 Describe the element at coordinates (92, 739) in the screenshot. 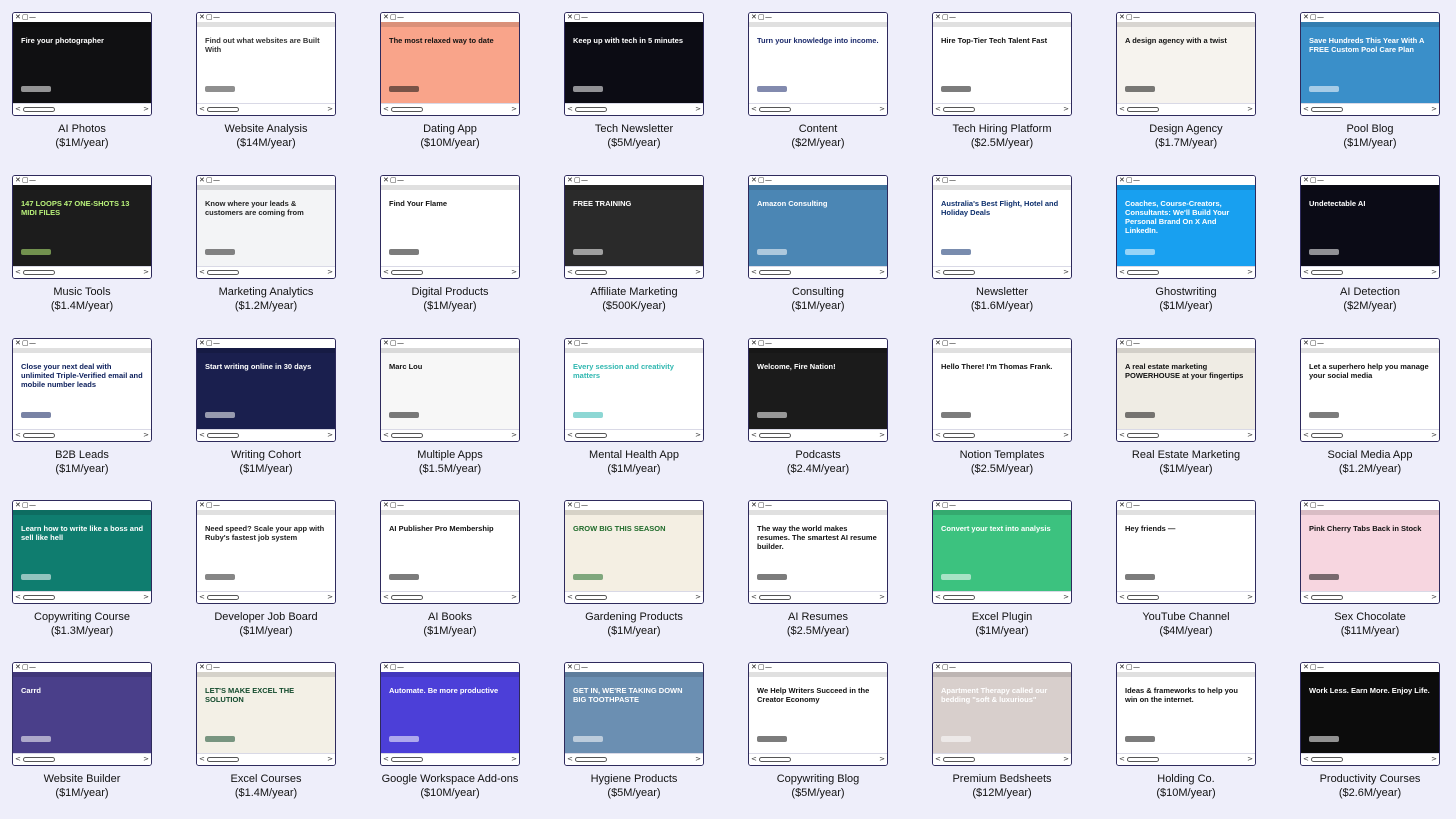

I see `site-card: ✕ ▢ — Carrd < > Website Builder ($1M/year)` at that location.